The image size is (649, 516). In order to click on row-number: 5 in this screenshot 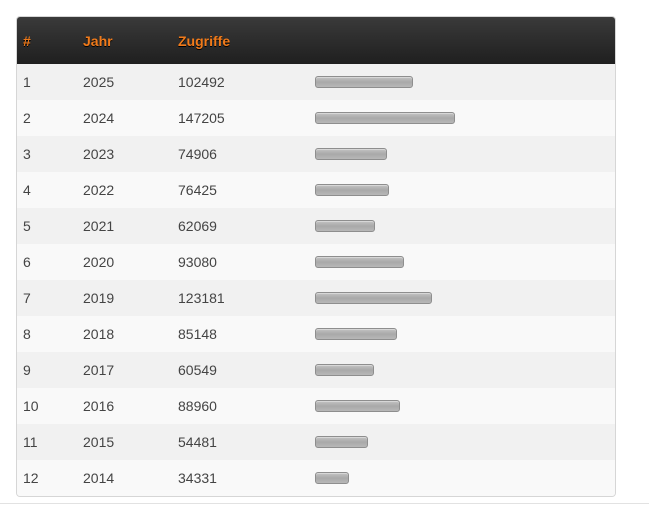, I will do `click(27, 226)`.